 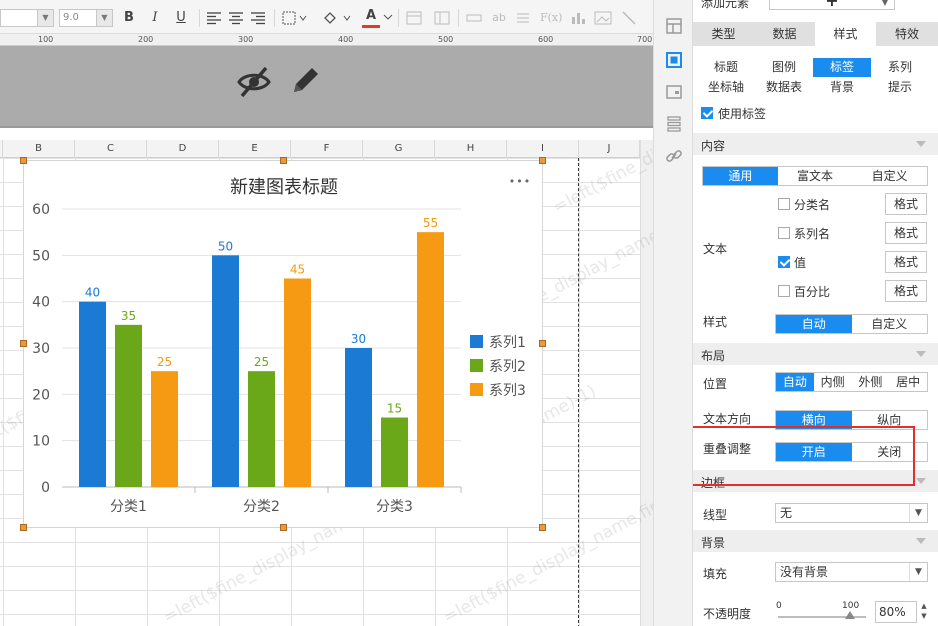 I want to click on fill-select: 没有背景 ▼, so click(x=851, y=572).